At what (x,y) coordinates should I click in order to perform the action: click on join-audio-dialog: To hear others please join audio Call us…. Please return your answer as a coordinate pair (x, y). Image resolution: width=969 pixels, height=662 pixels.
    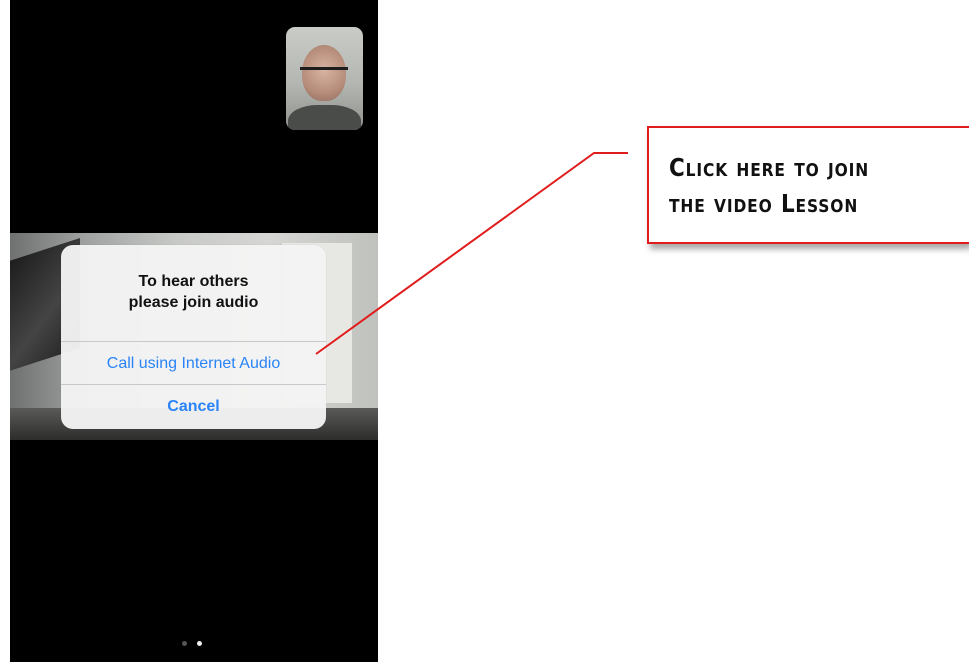
    Looking at the image, I should click on (193, 337).